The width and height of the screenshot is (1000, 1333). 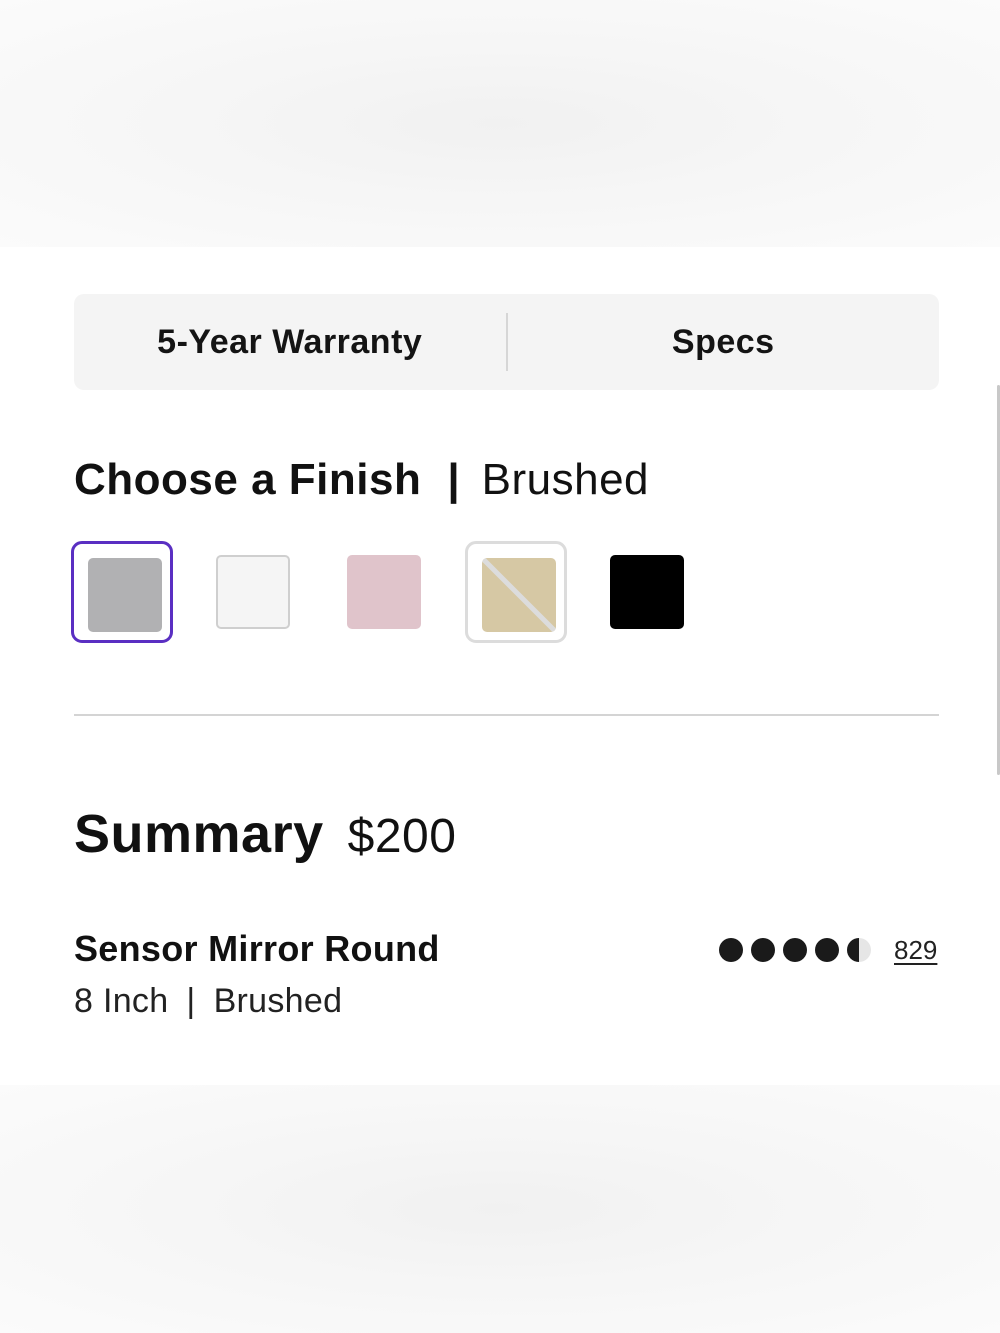 I want to click on selected-finish-value: Brushed, so click(x=565, y=479).